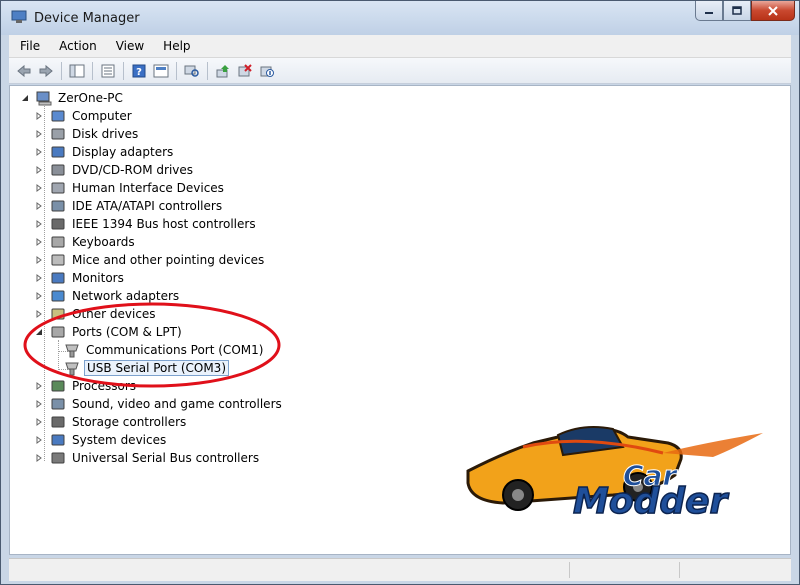  What do you see at coordinates (58, 134) in the screenshot?
I see `disk-drive-icon` at bounding box center [58, 134].